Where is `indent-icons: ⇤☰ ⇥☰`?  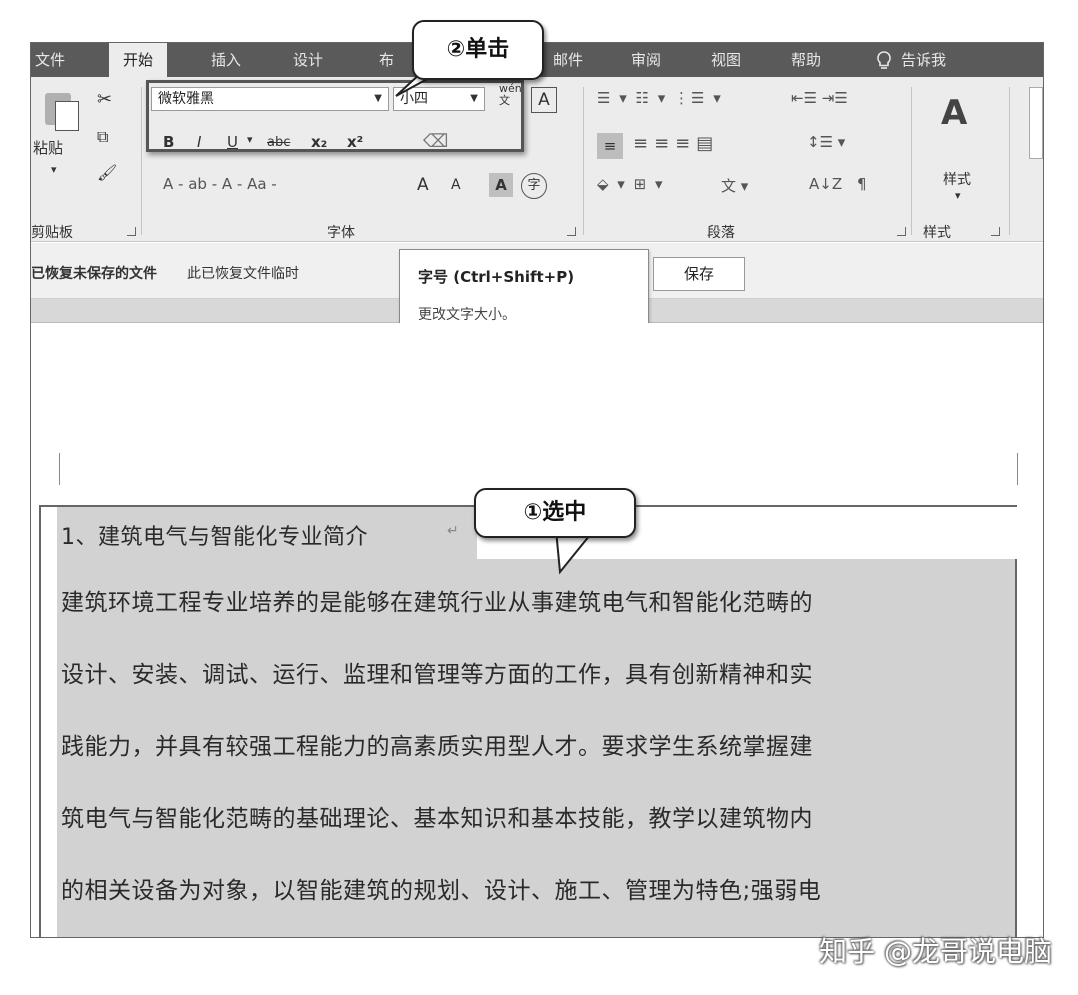
indent-icons: ⇤☰ ⇥☰ is located at coordinates (819, 98).